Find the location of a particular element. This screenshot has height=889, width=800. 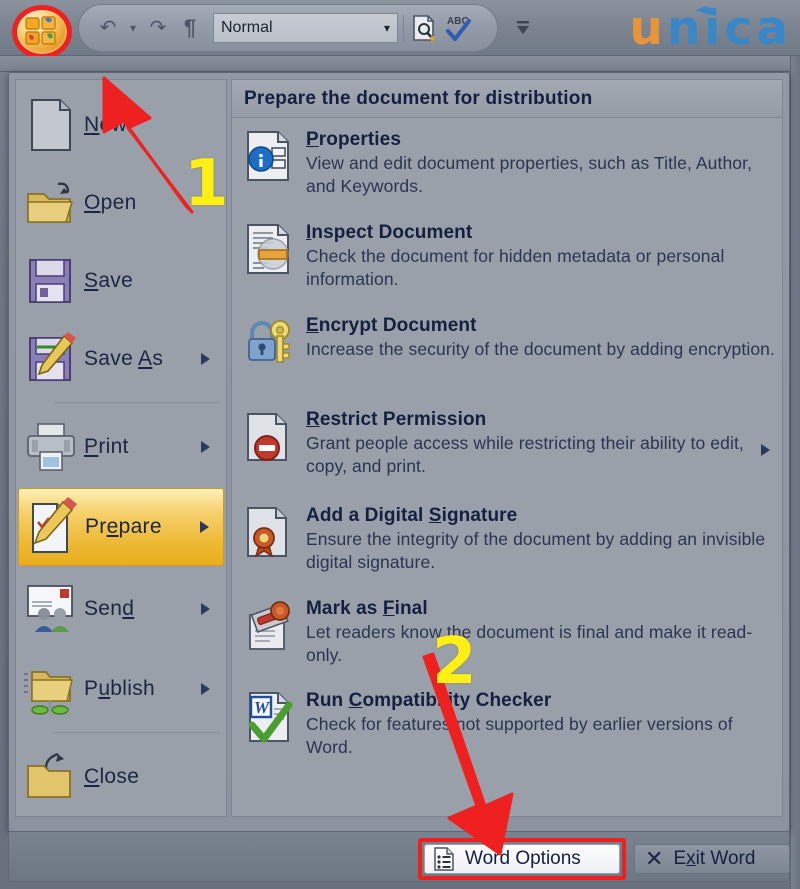

qat-more-glyph is located at coordinates (523, 27).